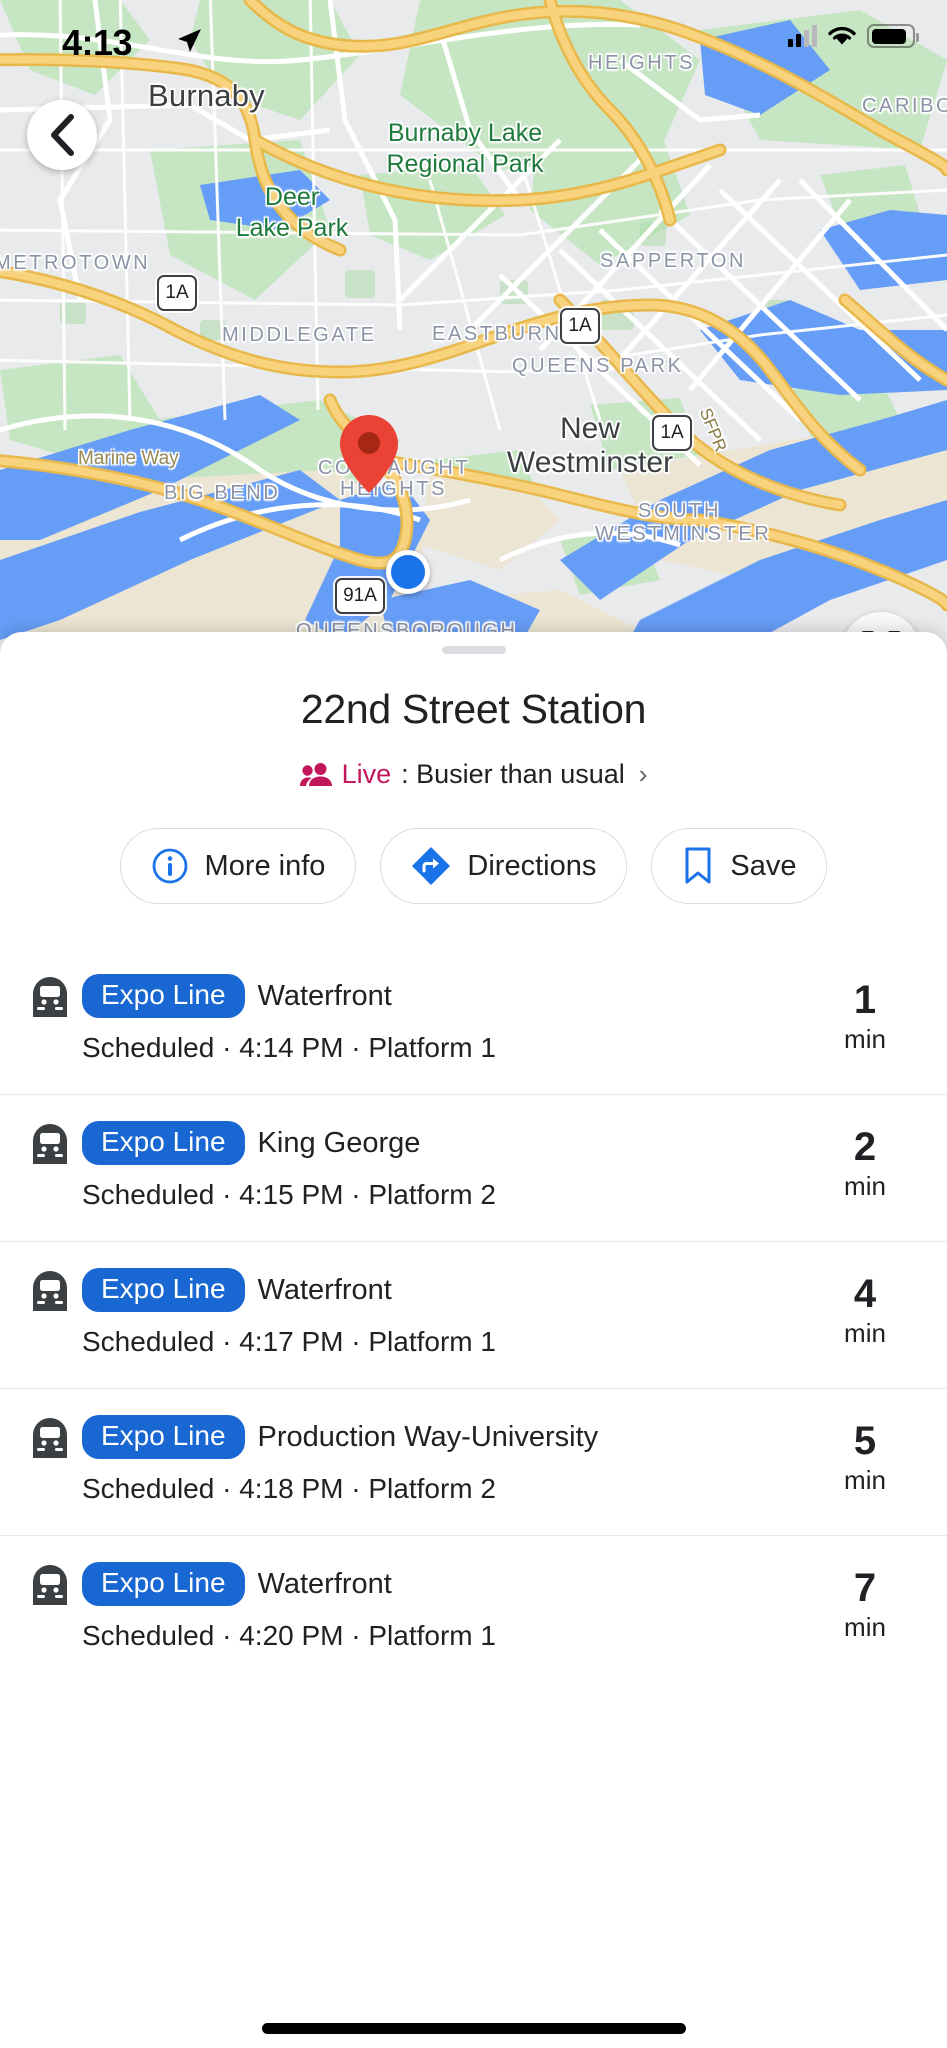  I want to click on live-busyness-row: Live : Busier than usual ›, so click(473, 774).